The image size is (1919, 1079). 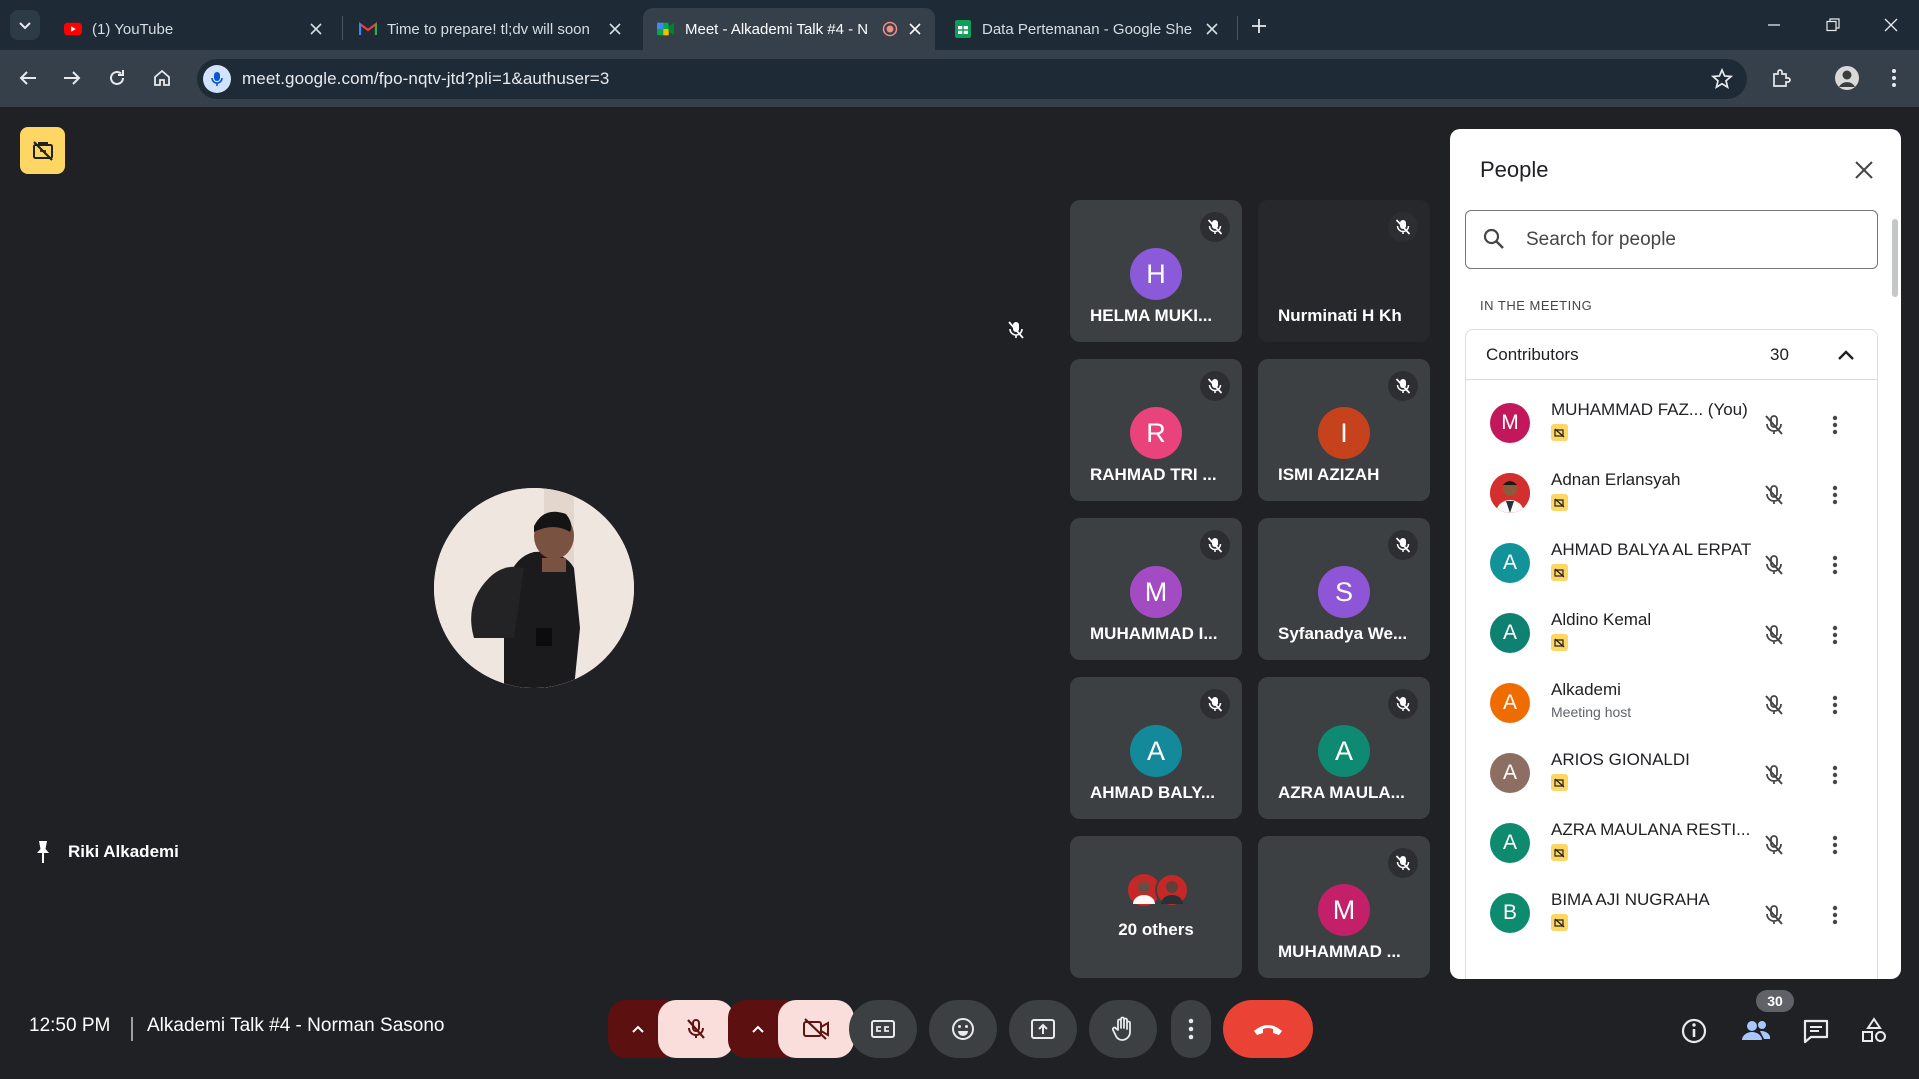 I want to click on forward-button, so click(x=72, y=78).